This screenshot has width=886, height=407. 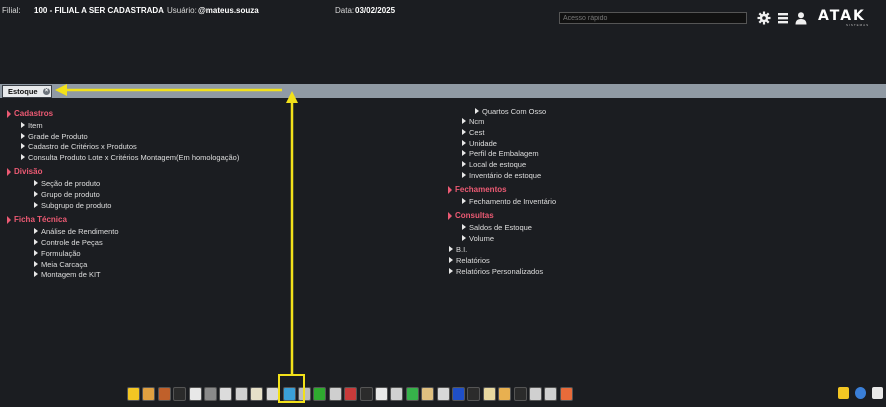 I want to click on circles-icon, so click(x=566, y=394).